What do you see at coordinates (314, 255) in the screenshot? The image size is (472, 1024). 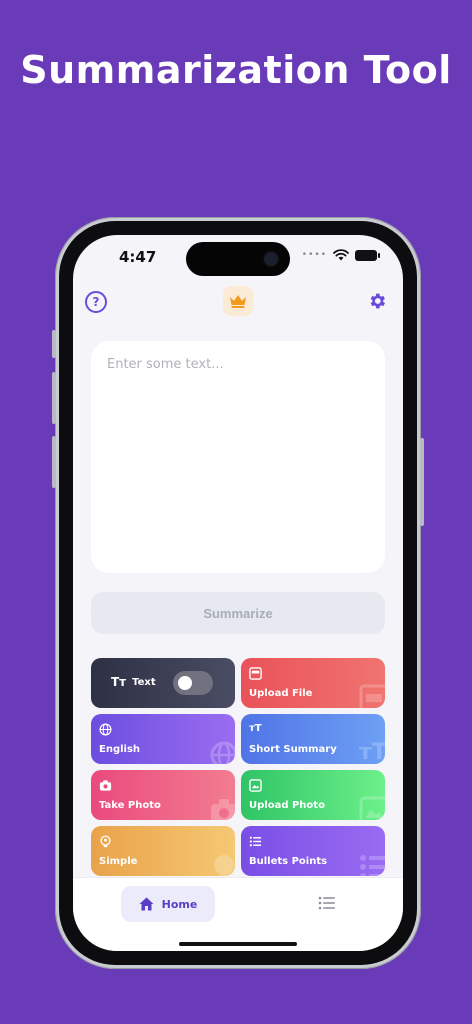 I see `signal-dots-icon: ••••` at bounding box center [314, 255].